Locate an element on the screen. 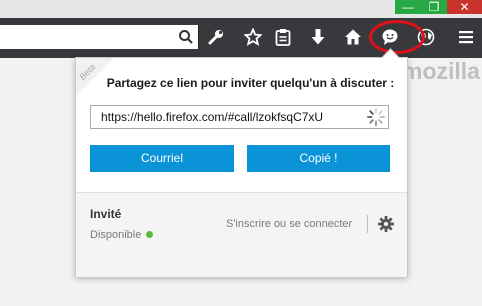 This screenshot has height=306, width=482. download-icon is located at coordinates (318, 37).